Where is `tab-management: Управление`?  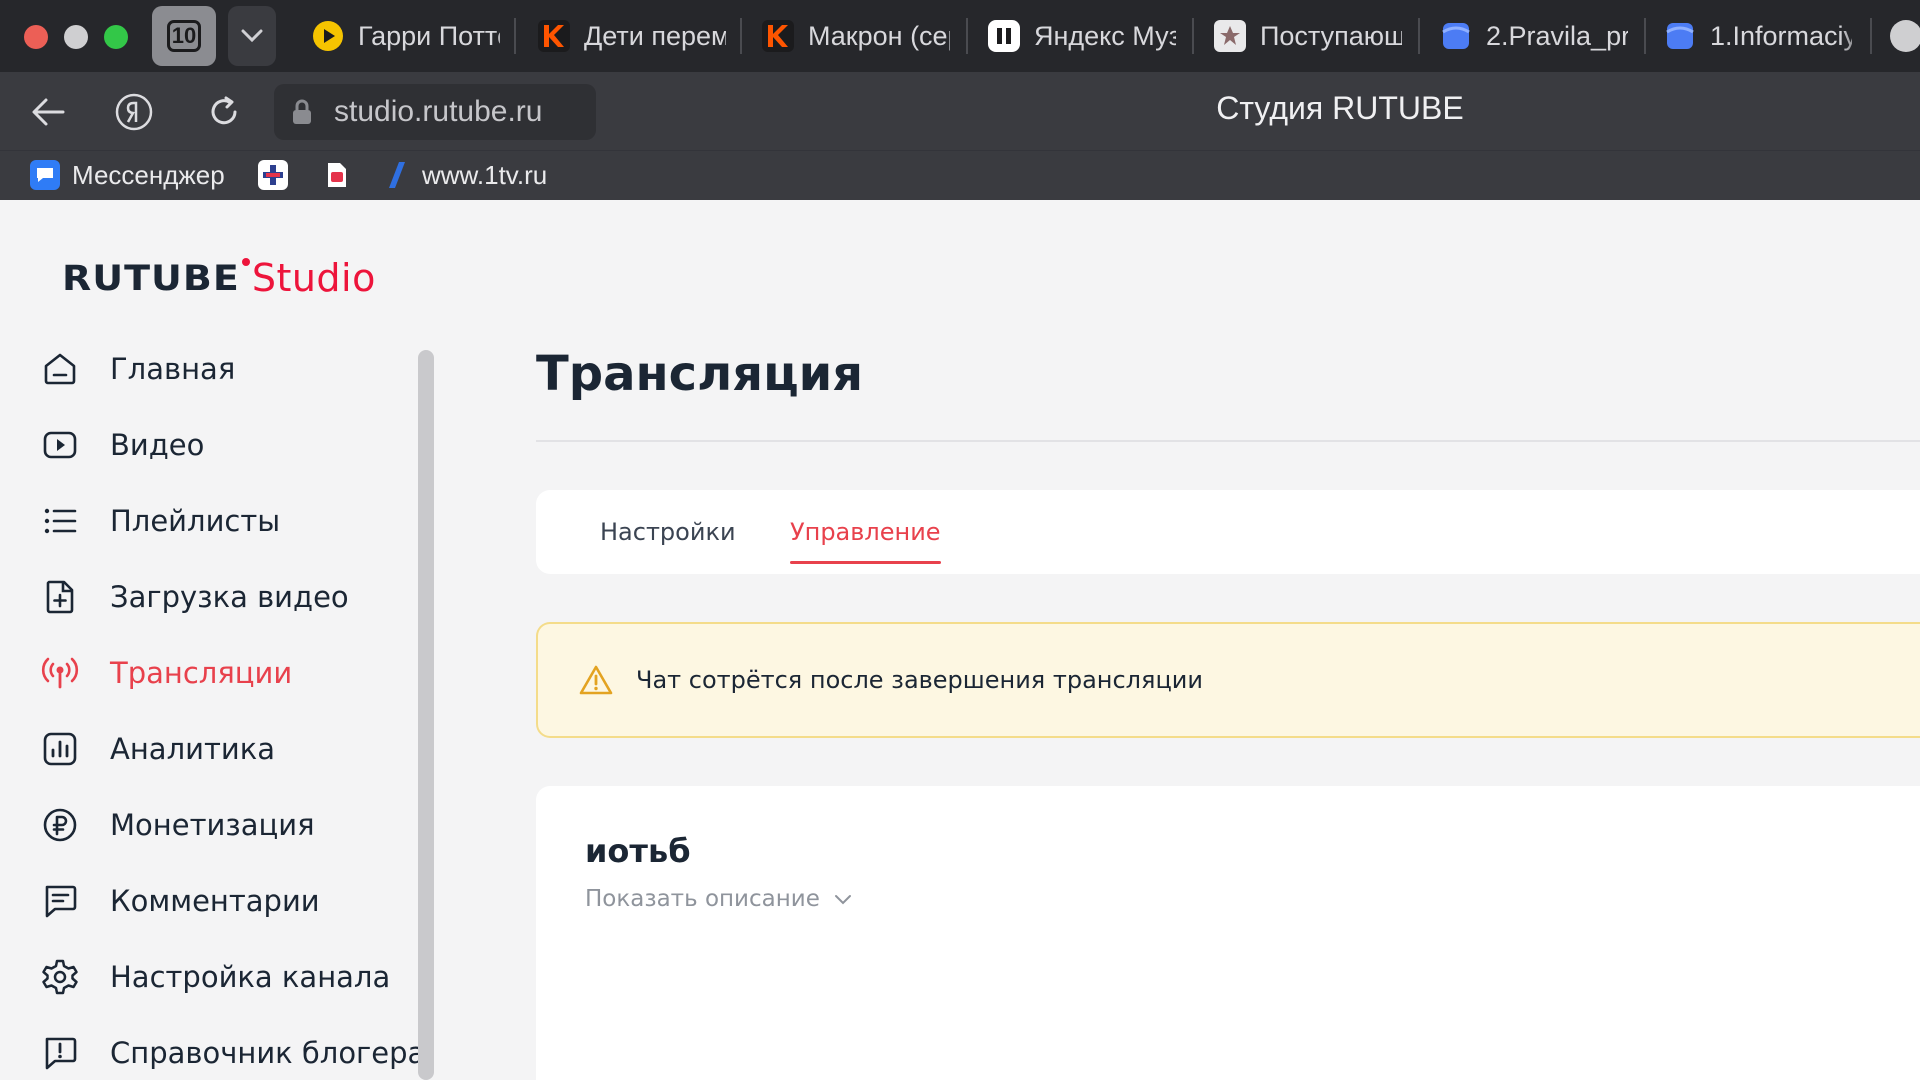 tab-management: Управление is located at coordinates (865, 532).